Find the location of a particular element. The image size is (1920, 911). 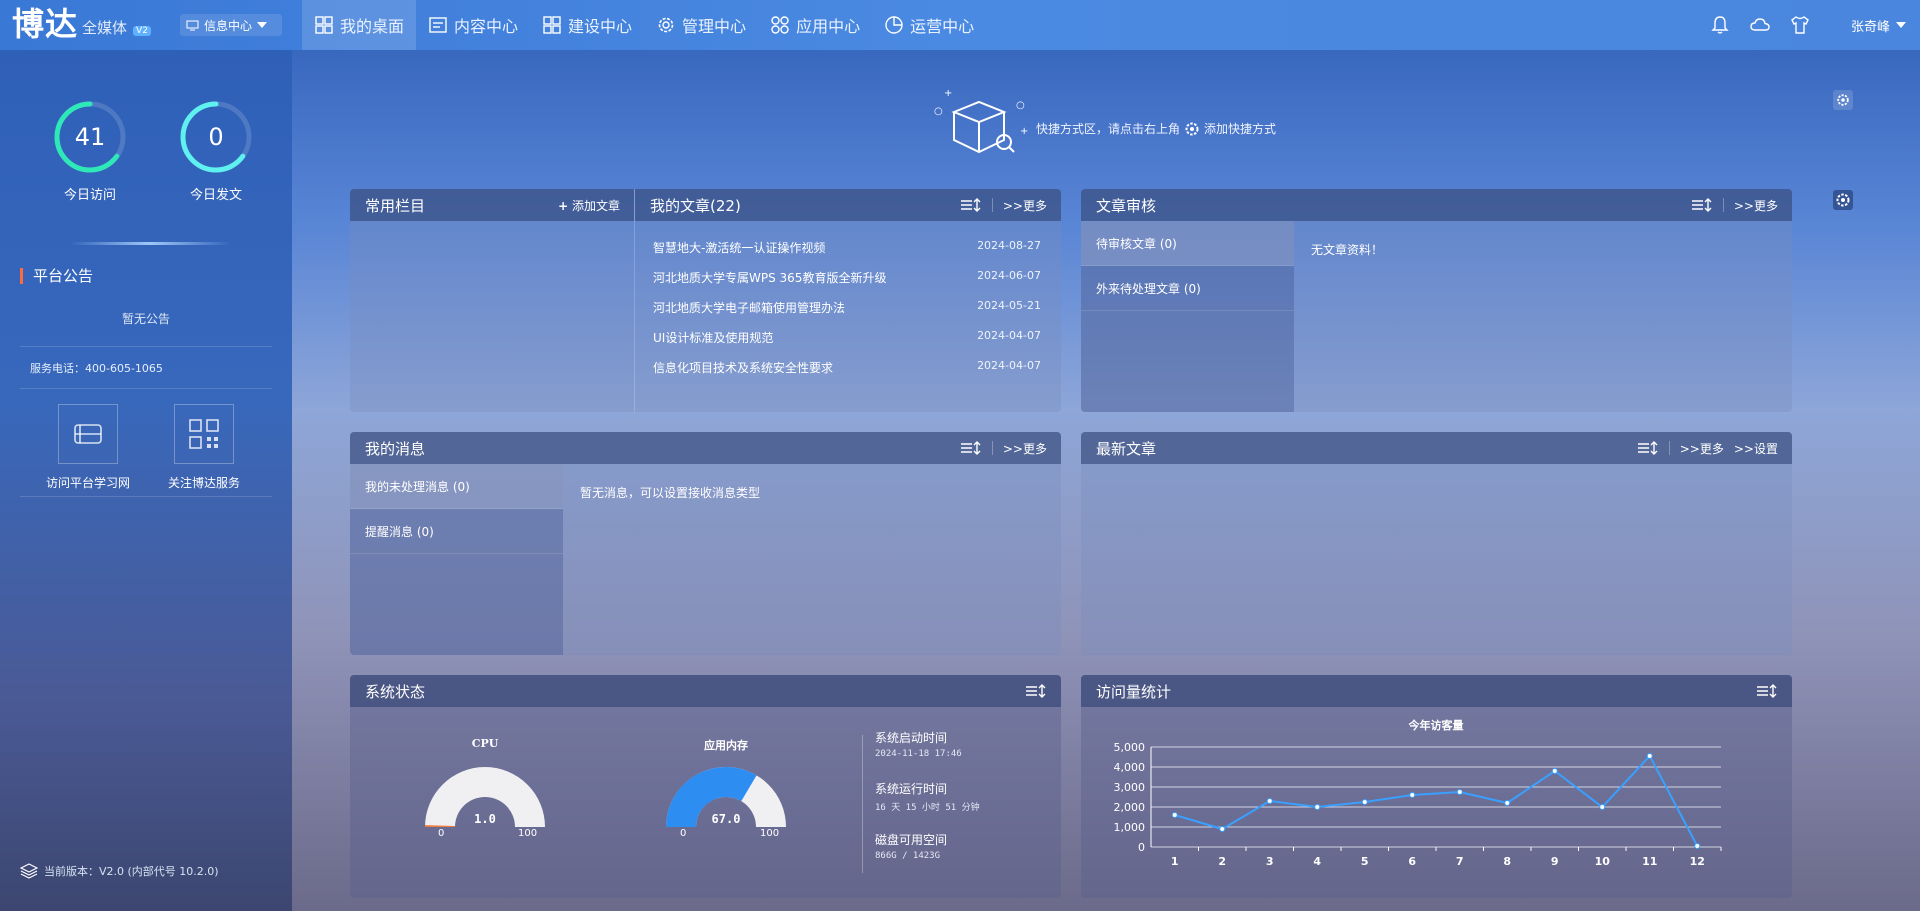

settings-link: >>设置 is located at coordinates (1756, 448).